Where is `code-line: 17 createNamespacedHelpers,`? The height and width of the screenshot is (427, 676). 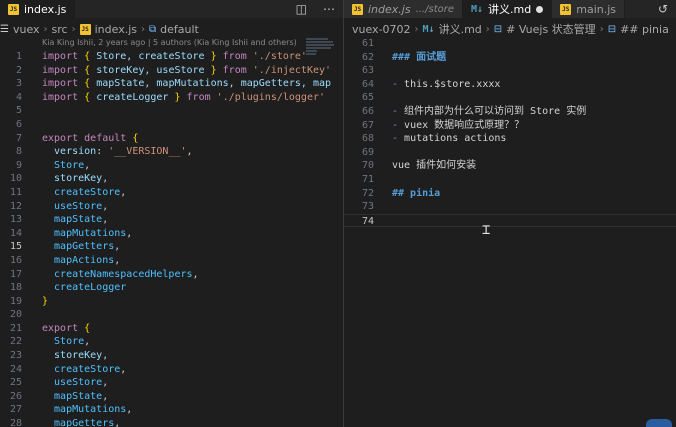
code-line: 17 createNamespacedHelpers, is located at coordinates (171, 275).